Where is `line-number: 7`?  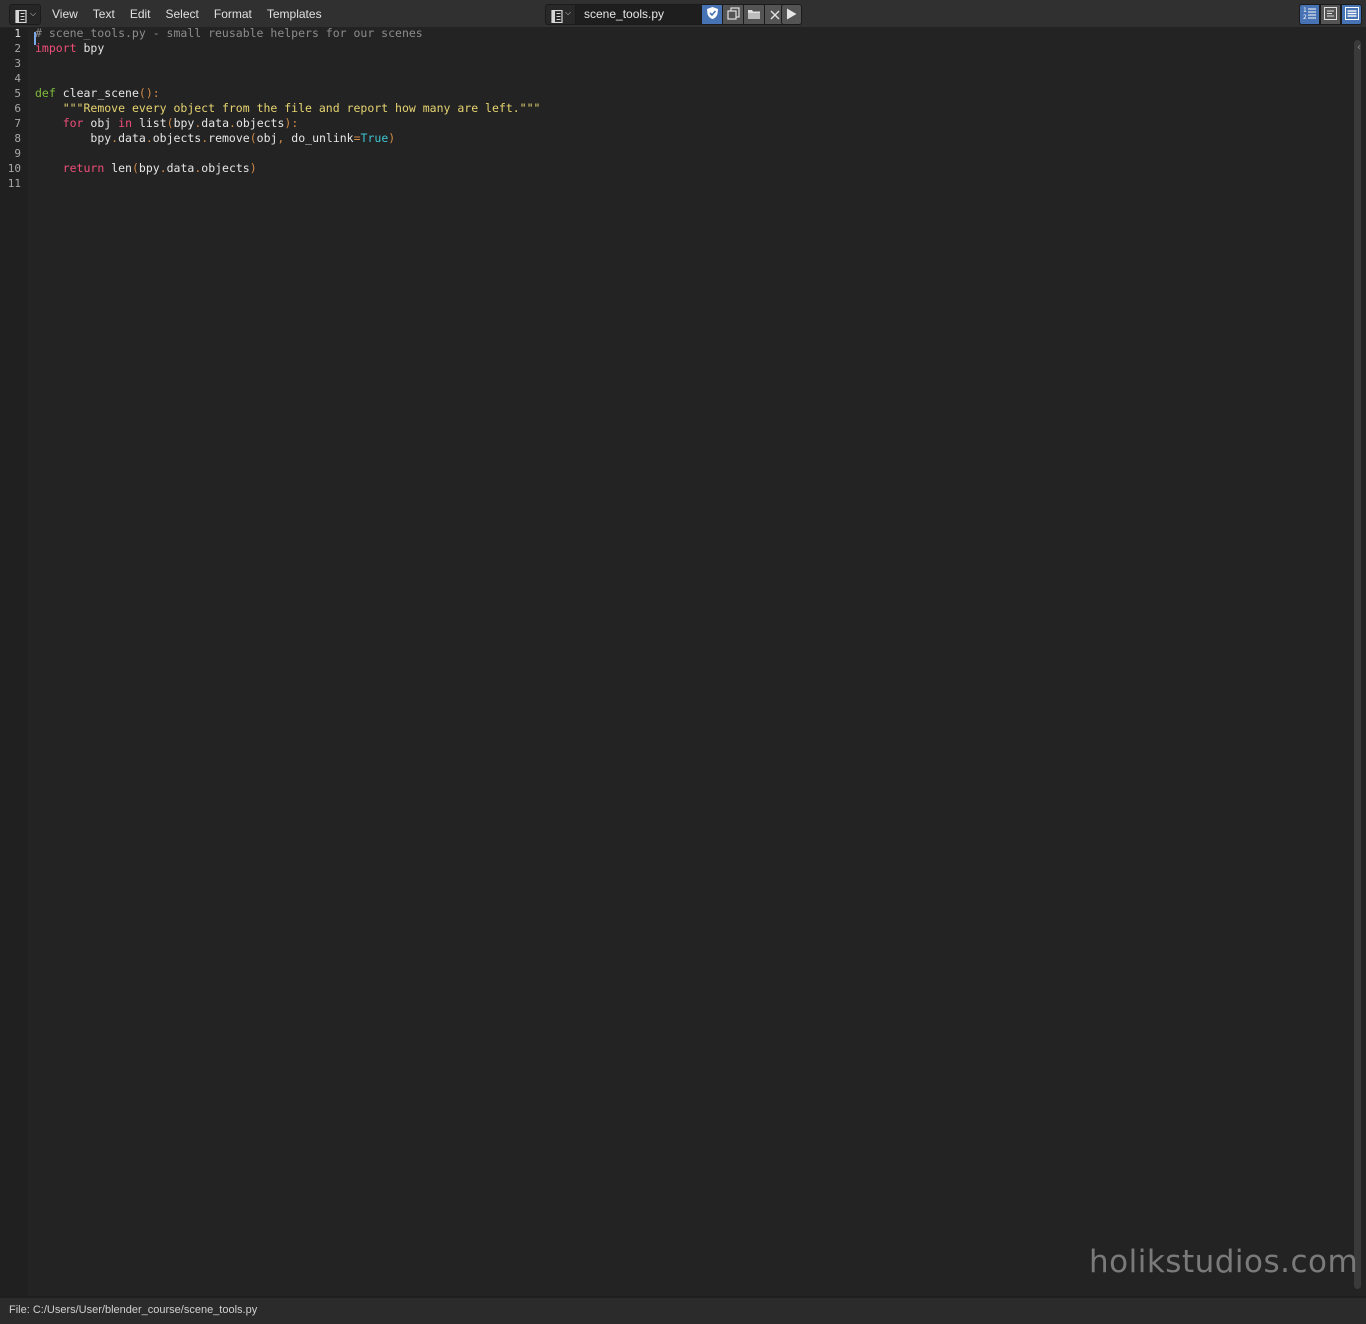 line-number: 7 is located at coordinates (17, 123).